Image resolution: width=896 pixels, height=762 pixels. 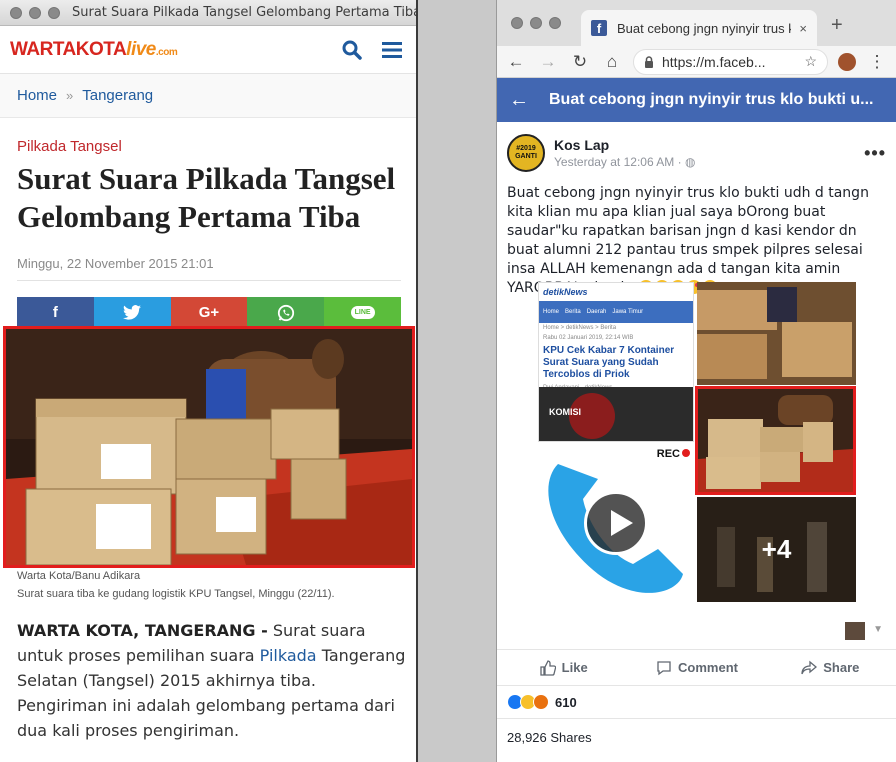 I want to click on article-date: Minggu, 22 November 2015 21:01, so click(x=209, y=268).